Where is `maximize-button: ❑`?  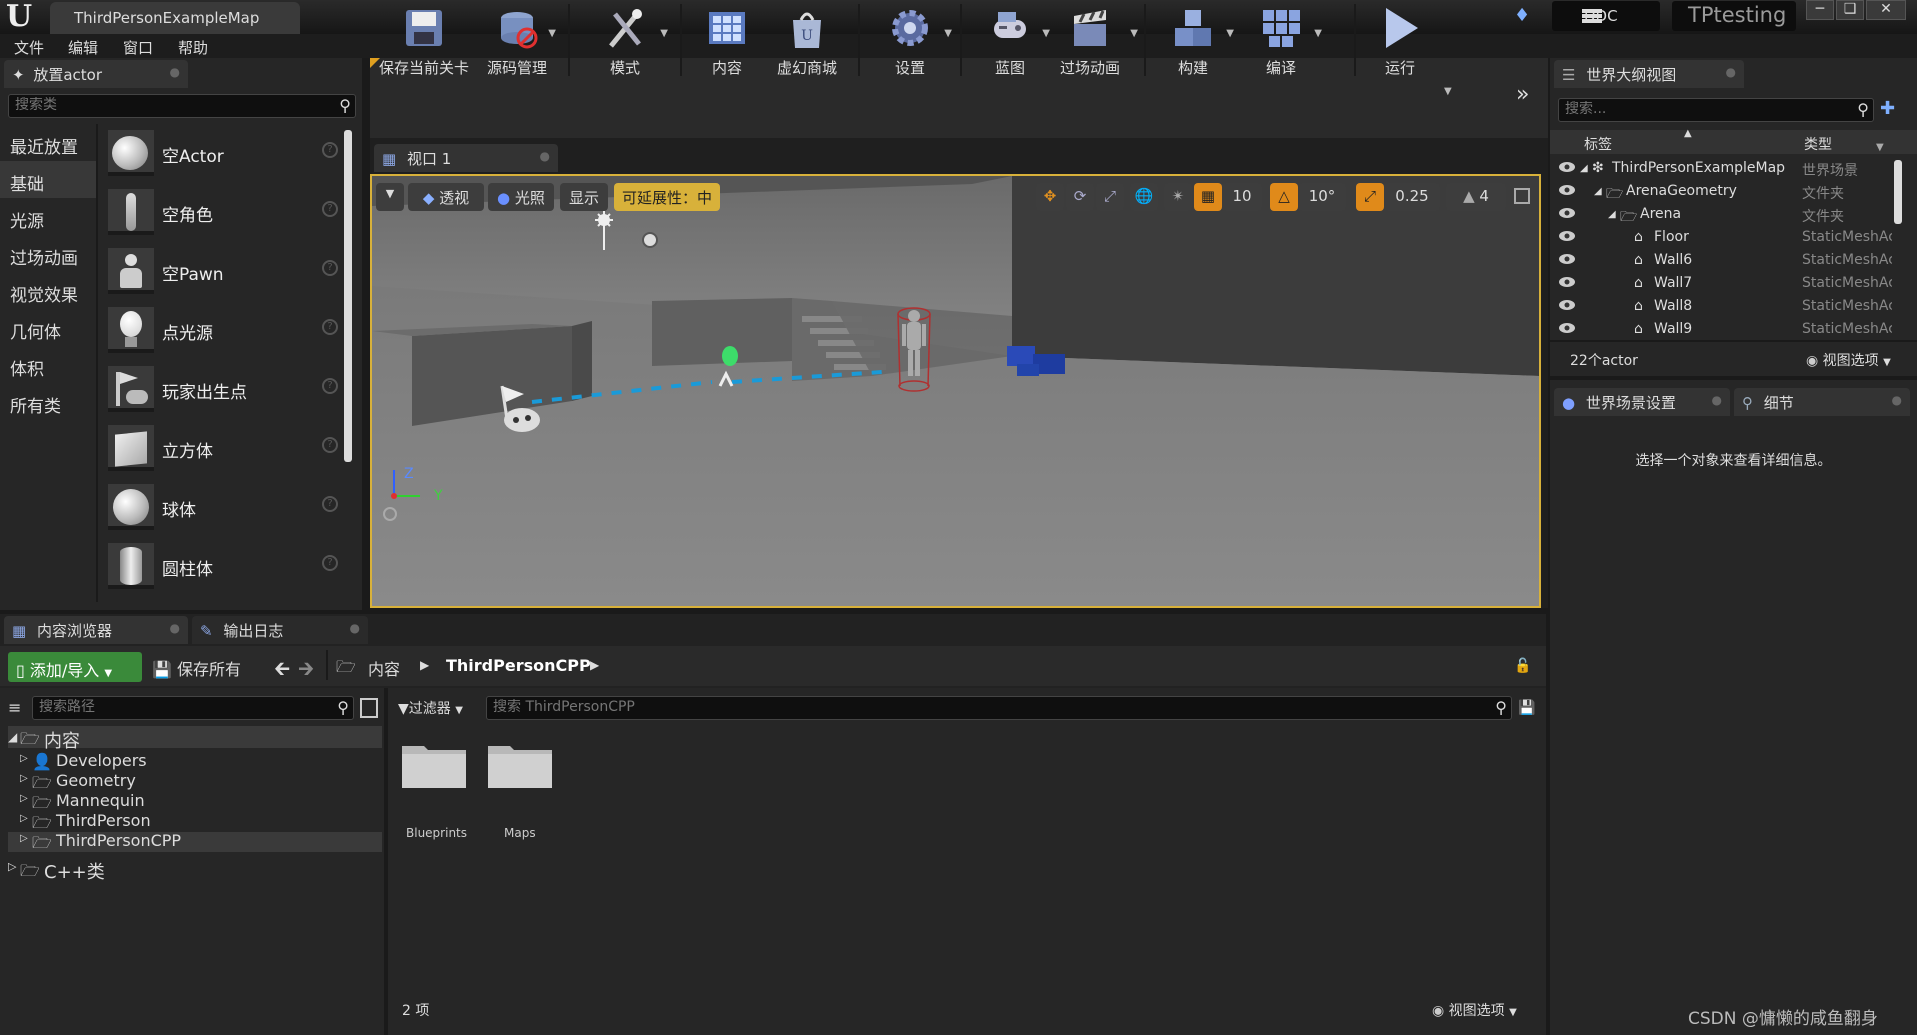
maximize-button: ❑ is located at coordinates (1850, 10).